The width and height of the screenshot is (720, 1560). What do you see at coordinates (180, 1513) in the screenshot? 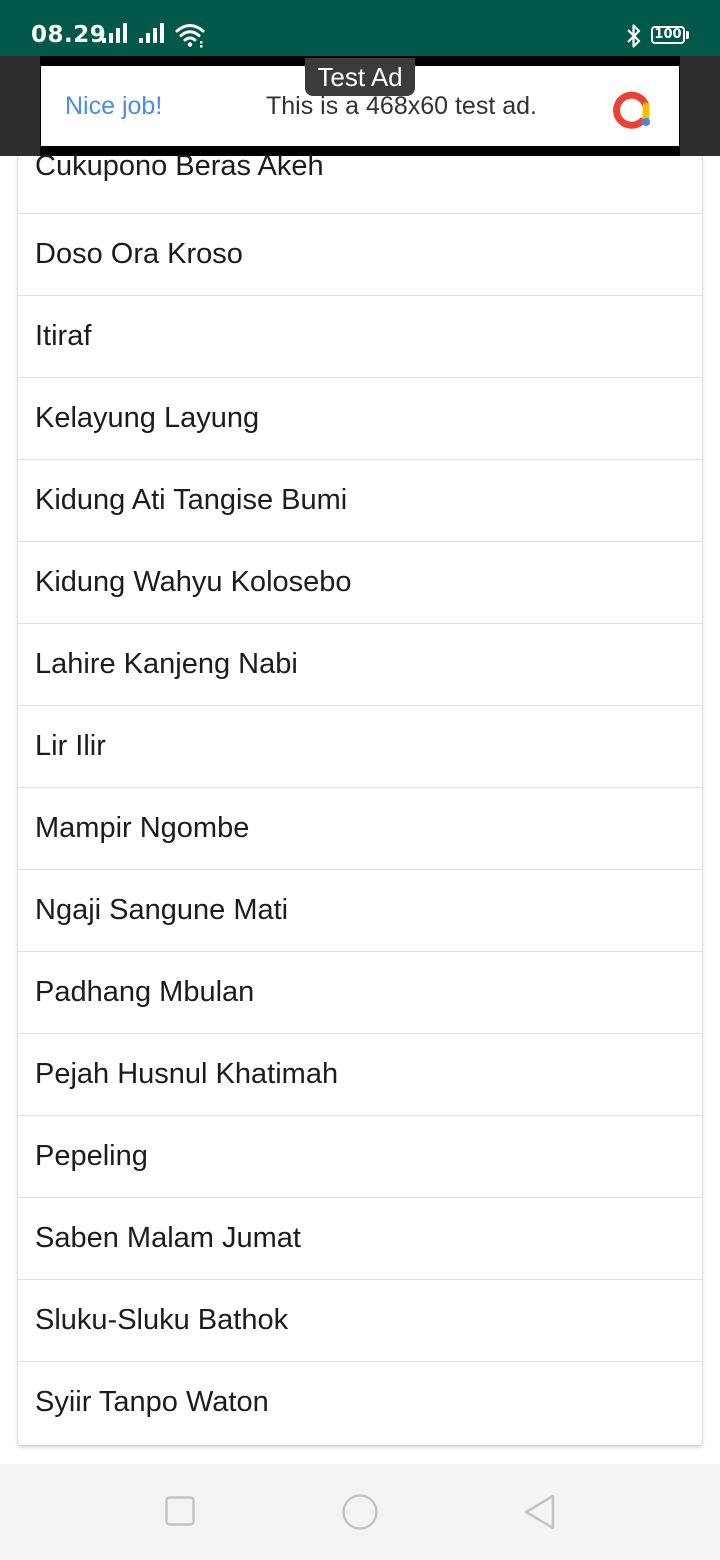
I see `recent-apps-icon` at bounding box center [180, 1513].